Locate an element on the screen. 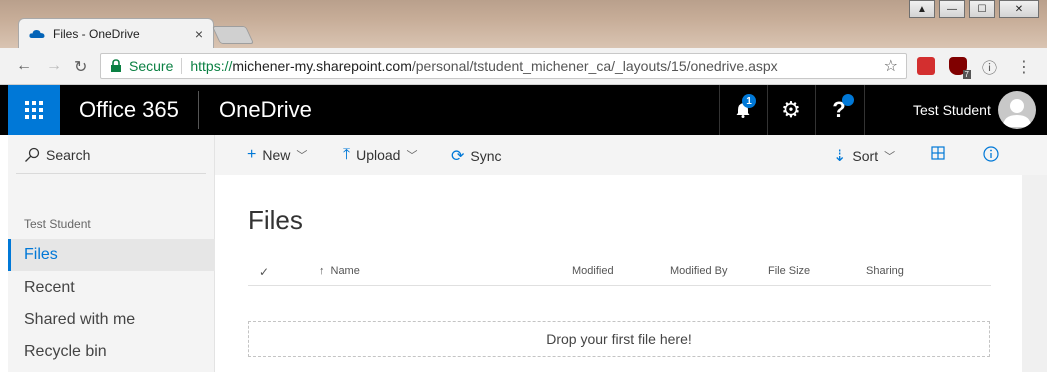 The width and height of the screenshot is (1047, 372). ublock-extension-icon: 7 is located at coordinates (960, 68).